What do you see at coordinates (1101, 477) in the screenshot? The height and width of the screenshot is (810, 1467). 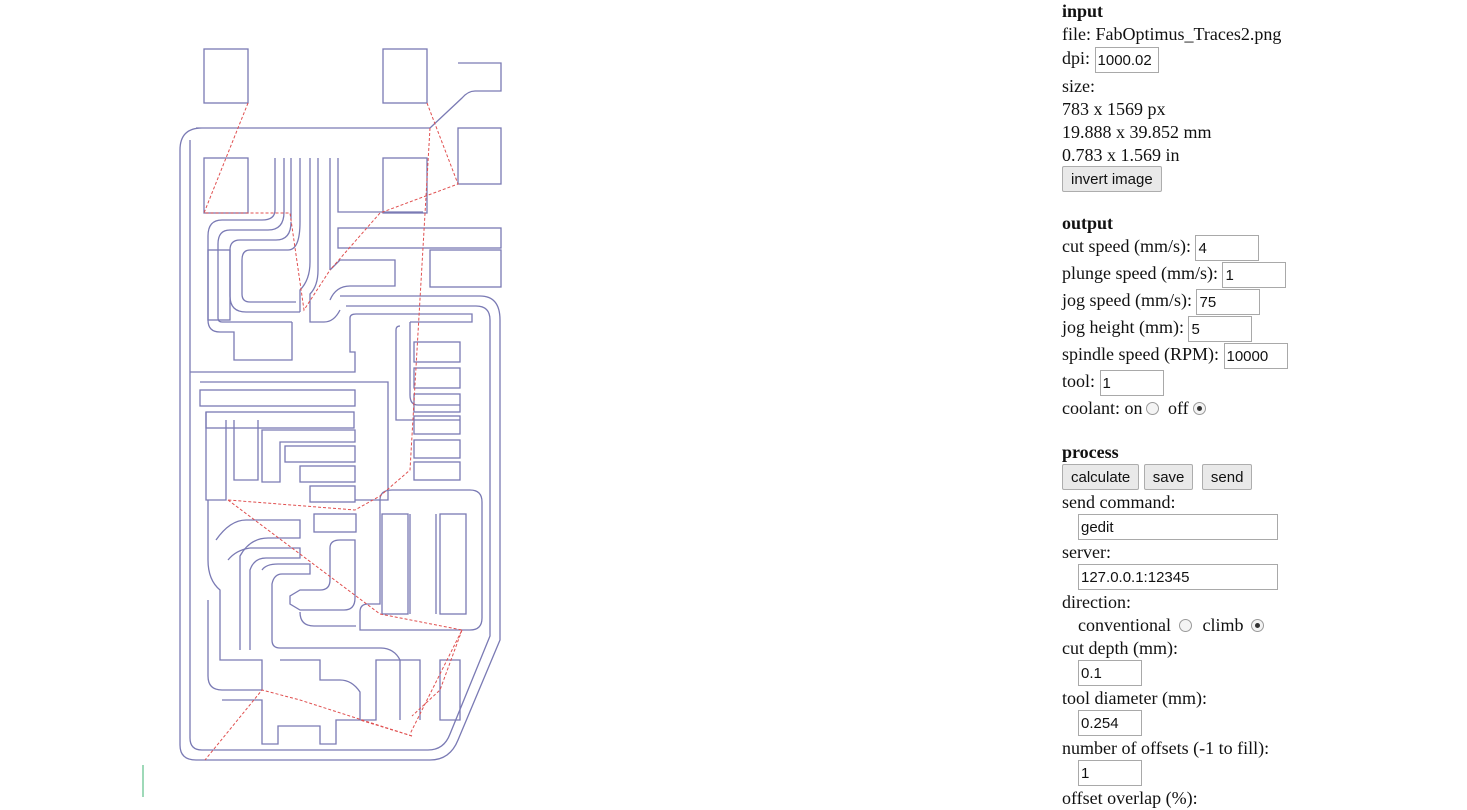 I see `calculate-button: calculate` at bounding box center [1101, 477].